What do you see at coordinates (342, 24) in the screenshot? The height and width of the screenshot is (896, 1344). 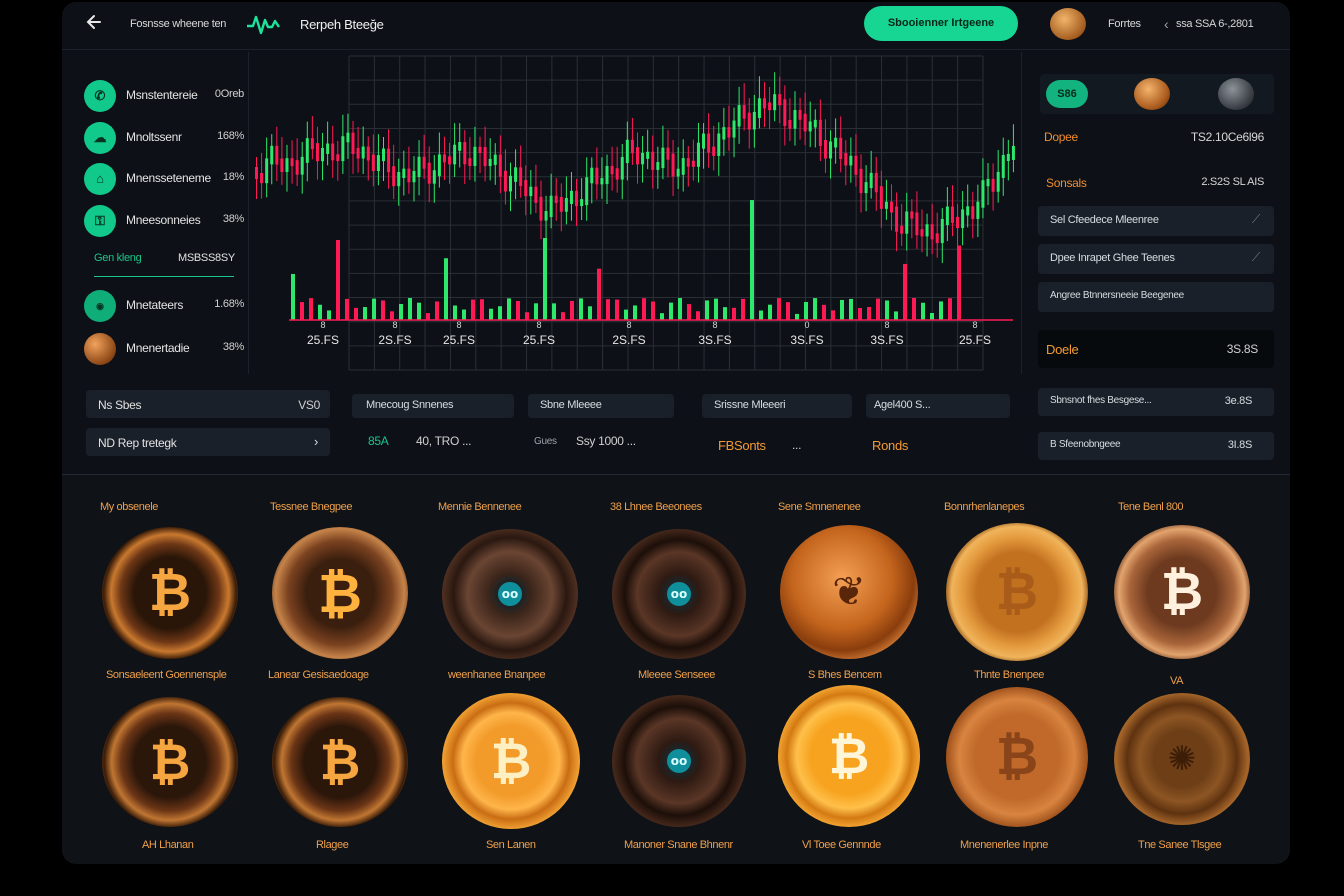 I see `brand-title: Rerpeh Bteeğe` at bounding box center [342, 24].